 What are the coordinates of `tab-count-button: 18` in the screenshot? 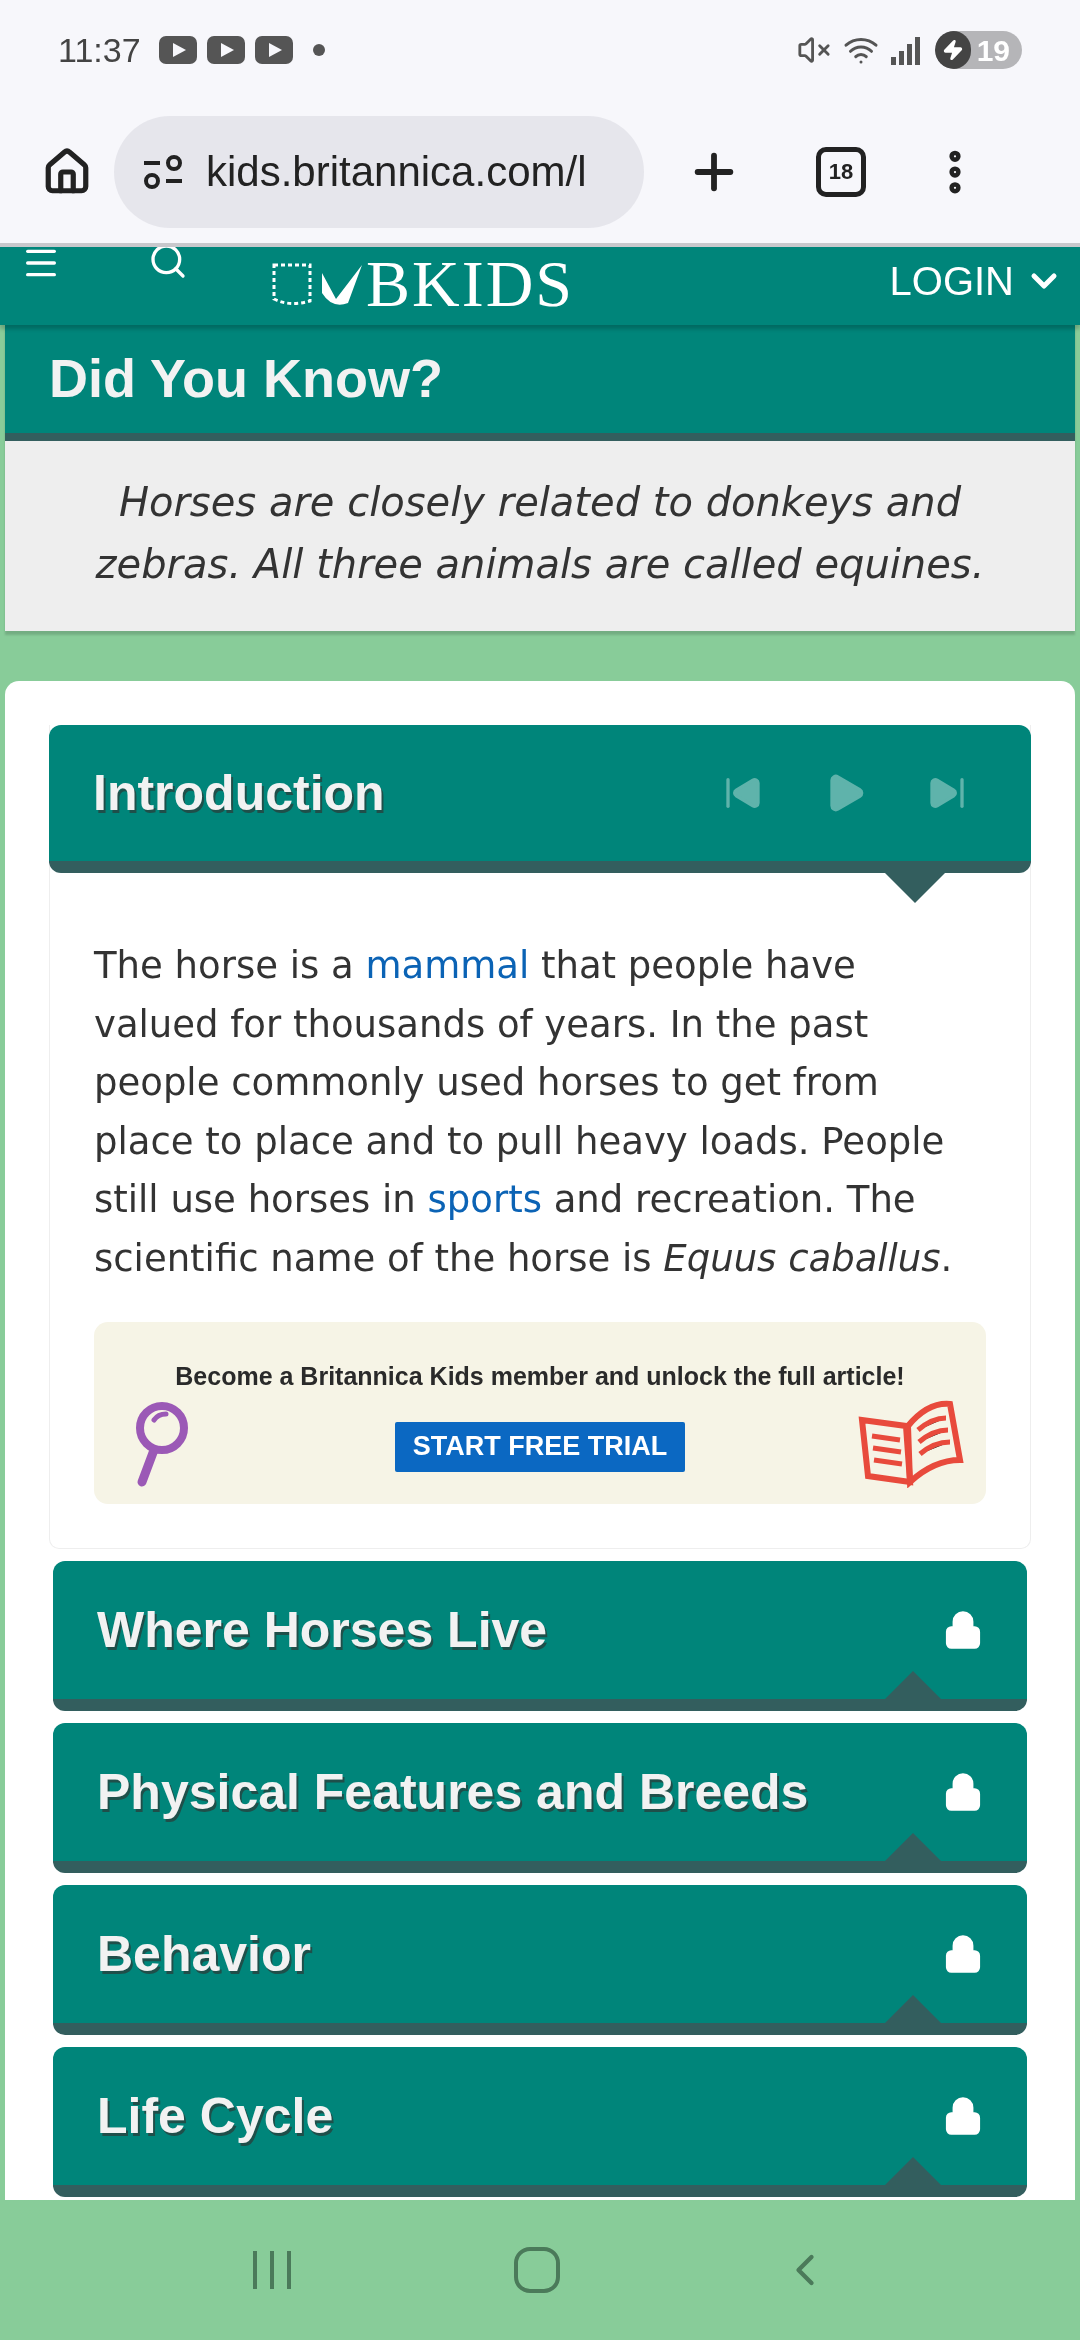 It's located at (841, 171).